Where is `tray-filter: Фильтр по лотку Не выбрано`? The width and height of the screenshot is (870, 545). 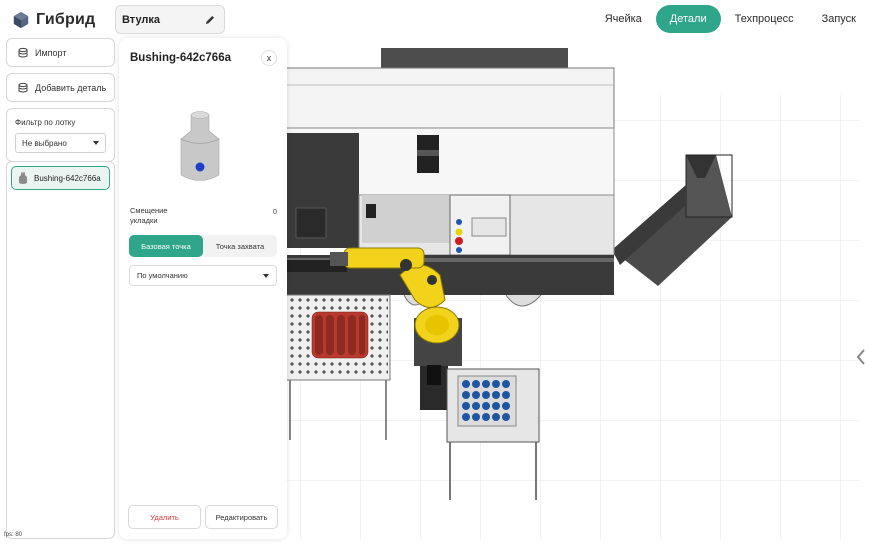
tray-filter: Фильтр по лотку Не выбрано is located at coordinates (60, 135).